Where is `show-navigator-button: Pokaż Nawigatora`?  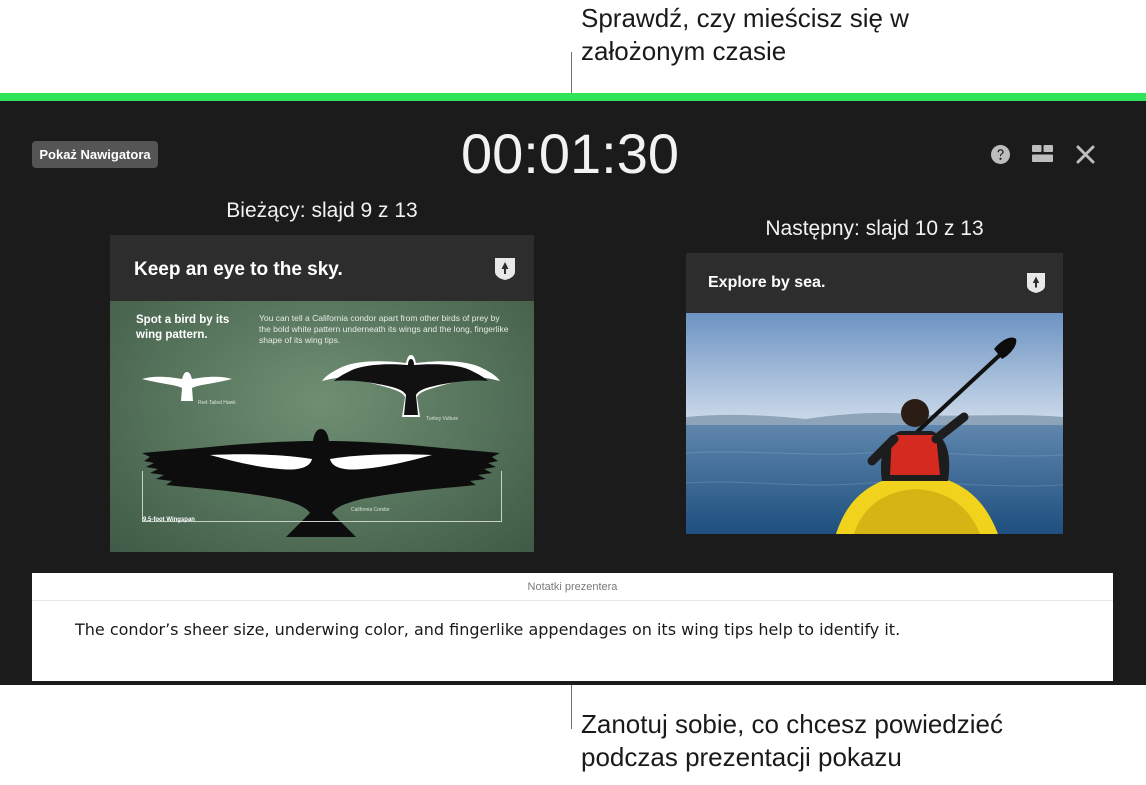 show-navigator-button: Pokaż Nawigatora is located at coordinates (95, 154).